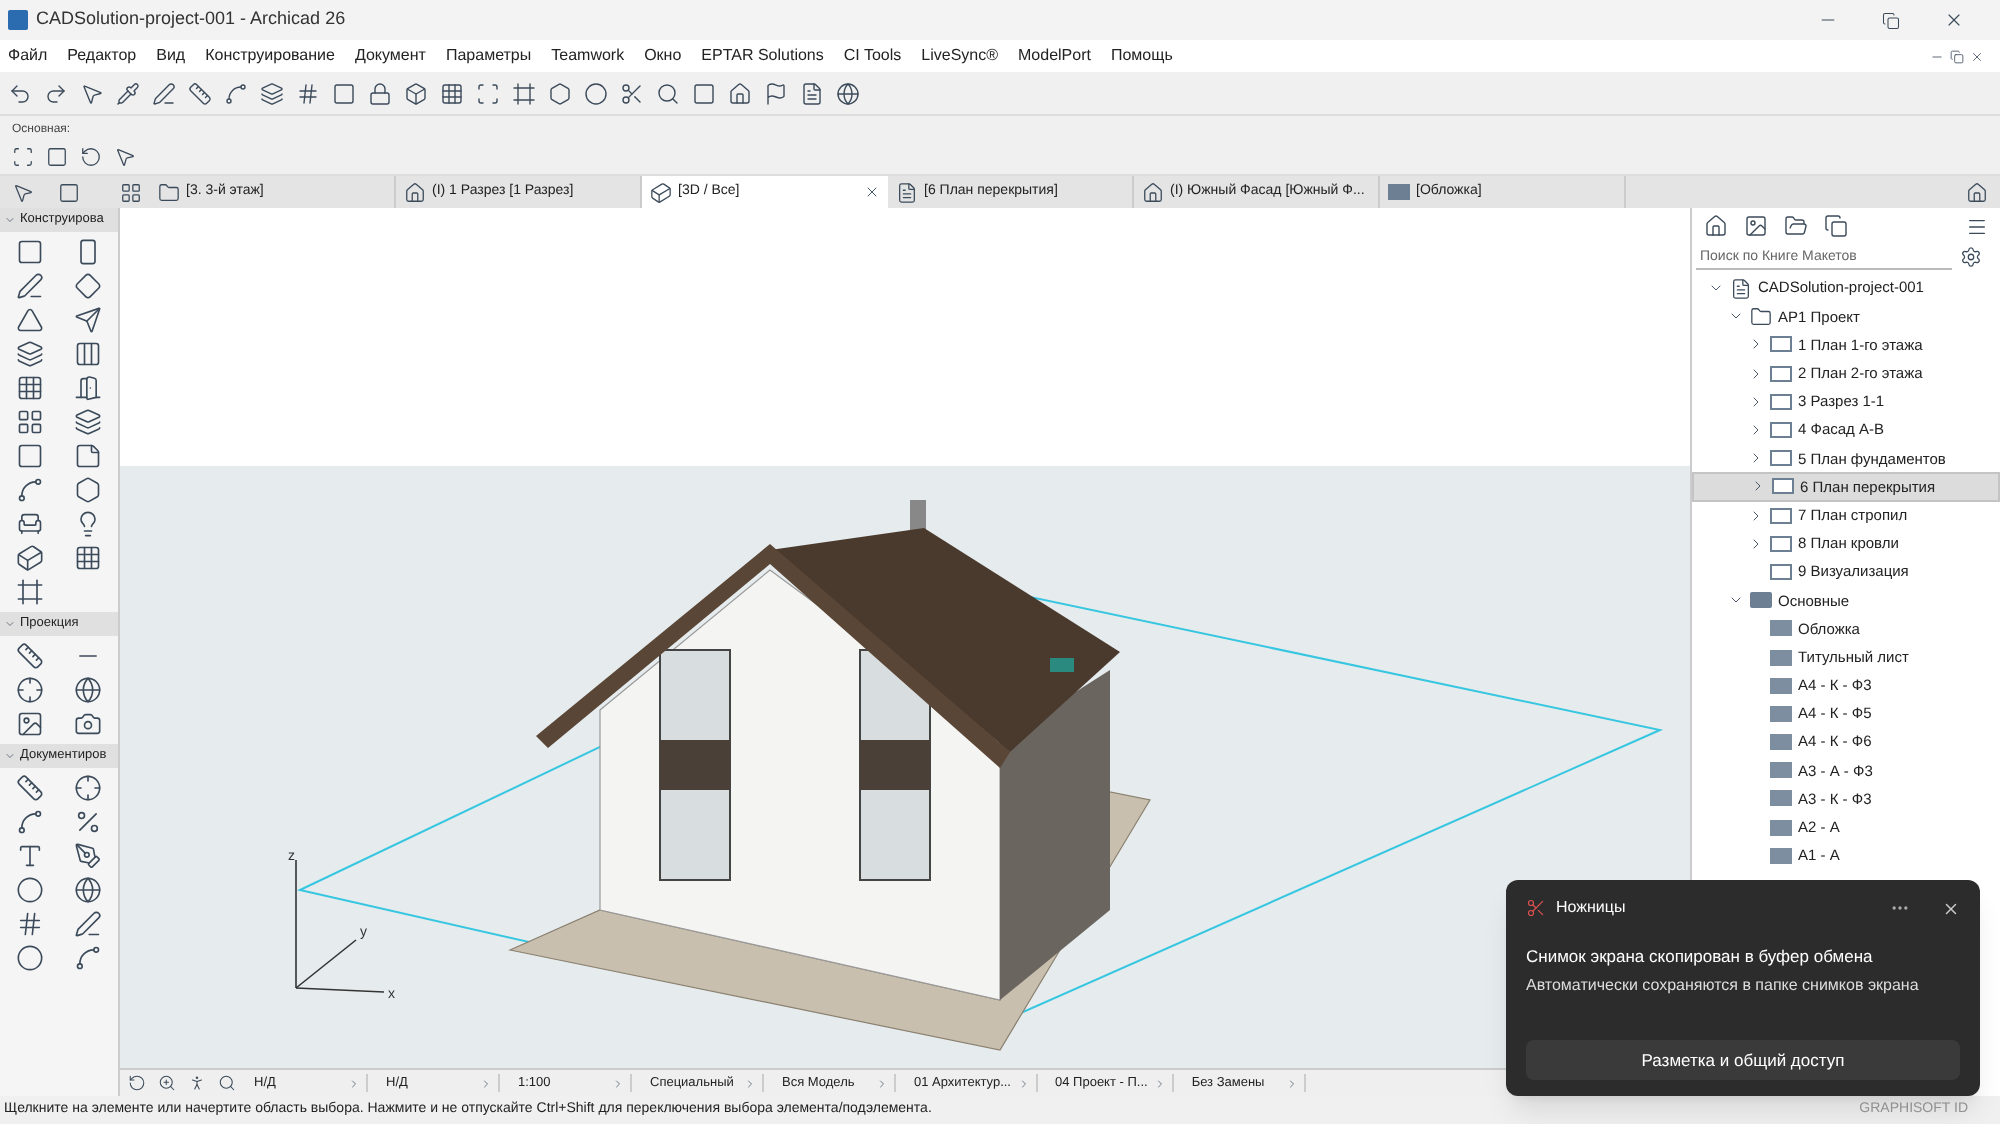  Describe the element at coordinates (812, 93) in the screenshot. I see `document-icon` at that location.